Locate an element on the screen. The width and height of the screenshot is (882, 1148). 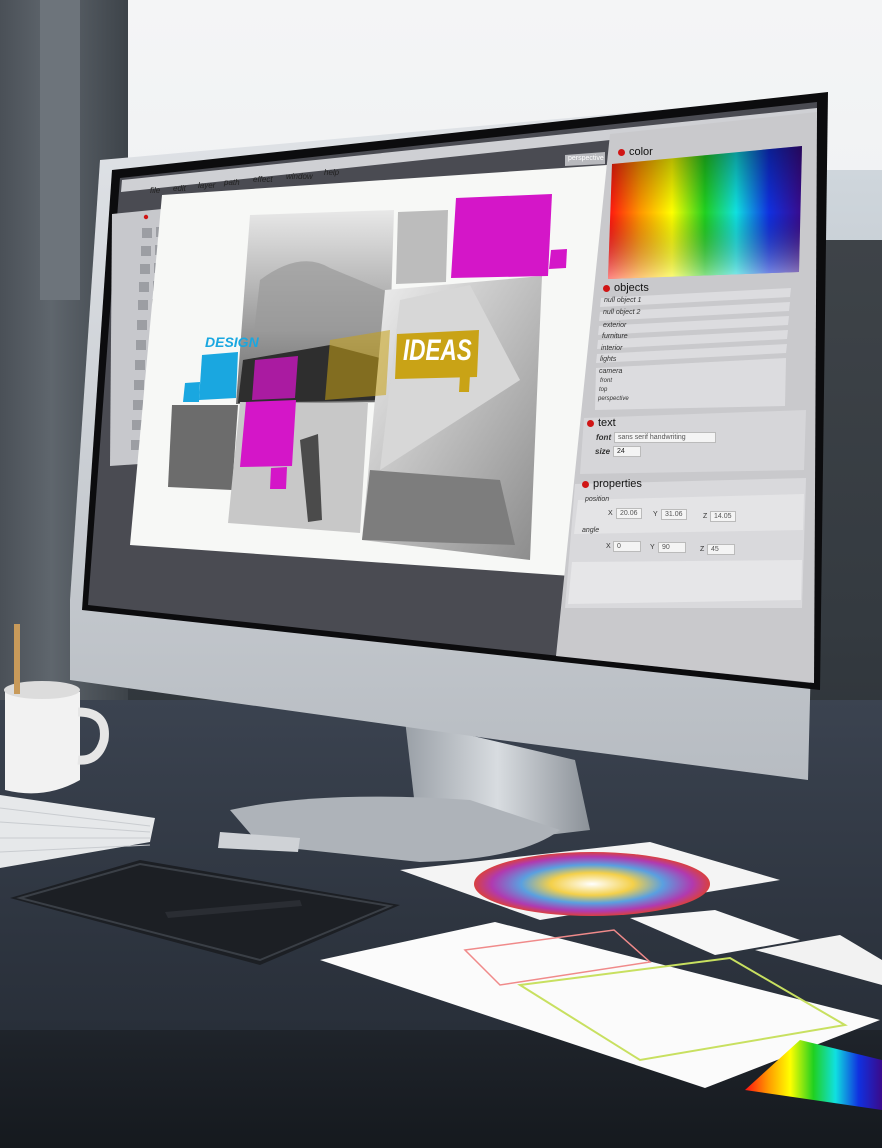
properties-panel-label: properties is located at coordinates (617, 484).